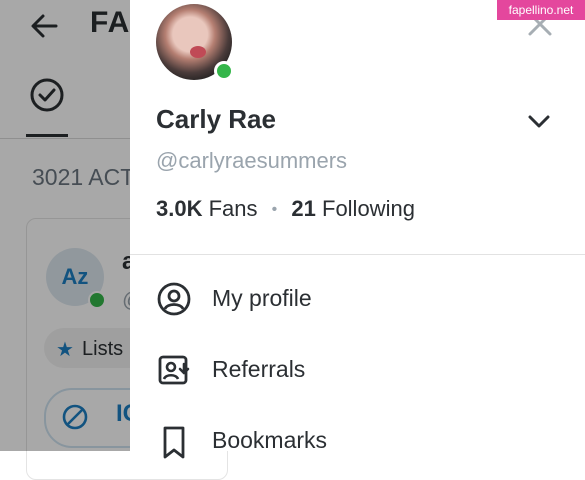 The width and height of the screenshot is (585, 480). I want to click on menu-label-referrals: Referrals, so click(259, 369).